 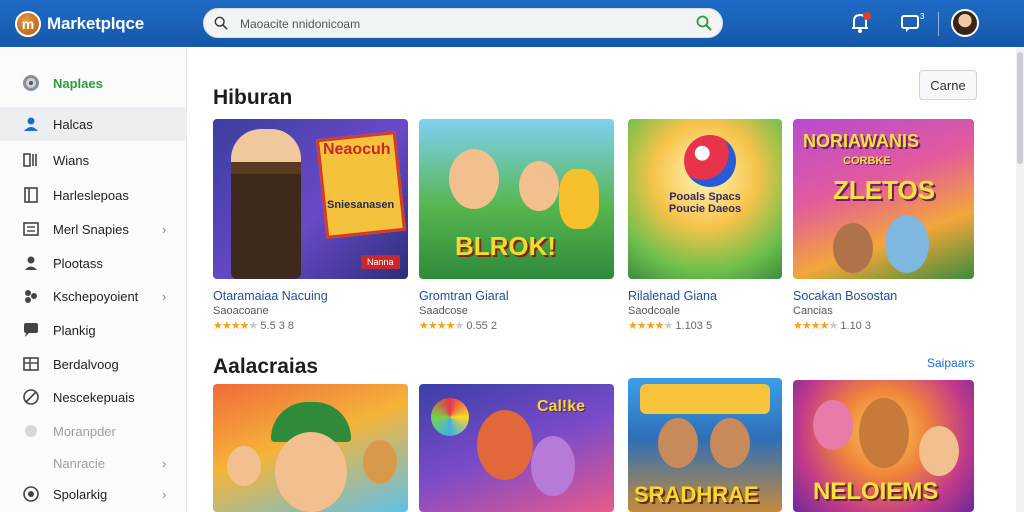 What do you see at coordinates (516, 296) in the screenshot?
I see `game-title: Gromtran Giaral` at bounding box center [516, 296].